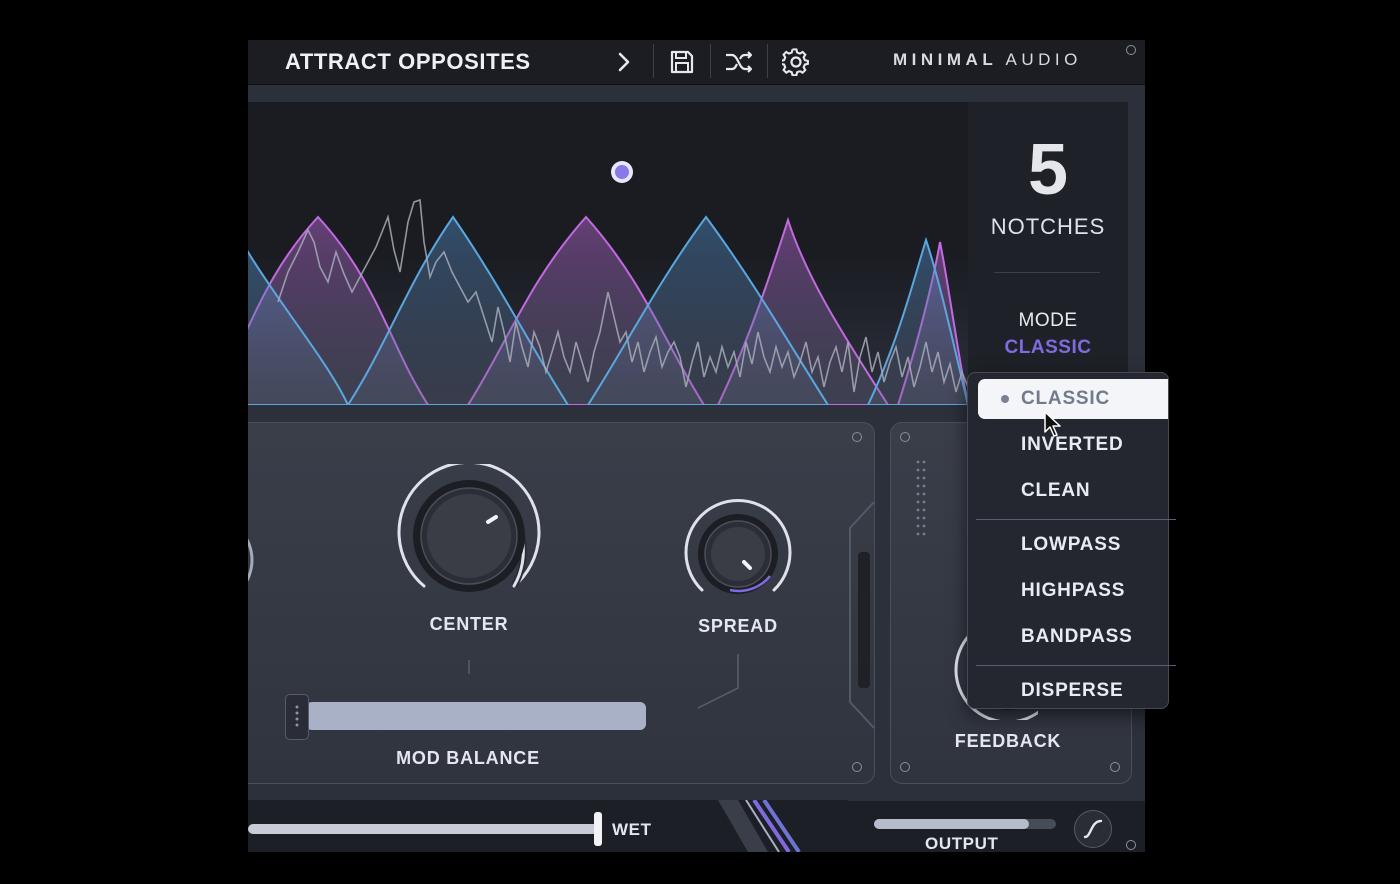  I want to click on notch-count: 5, so click(1048, 170).